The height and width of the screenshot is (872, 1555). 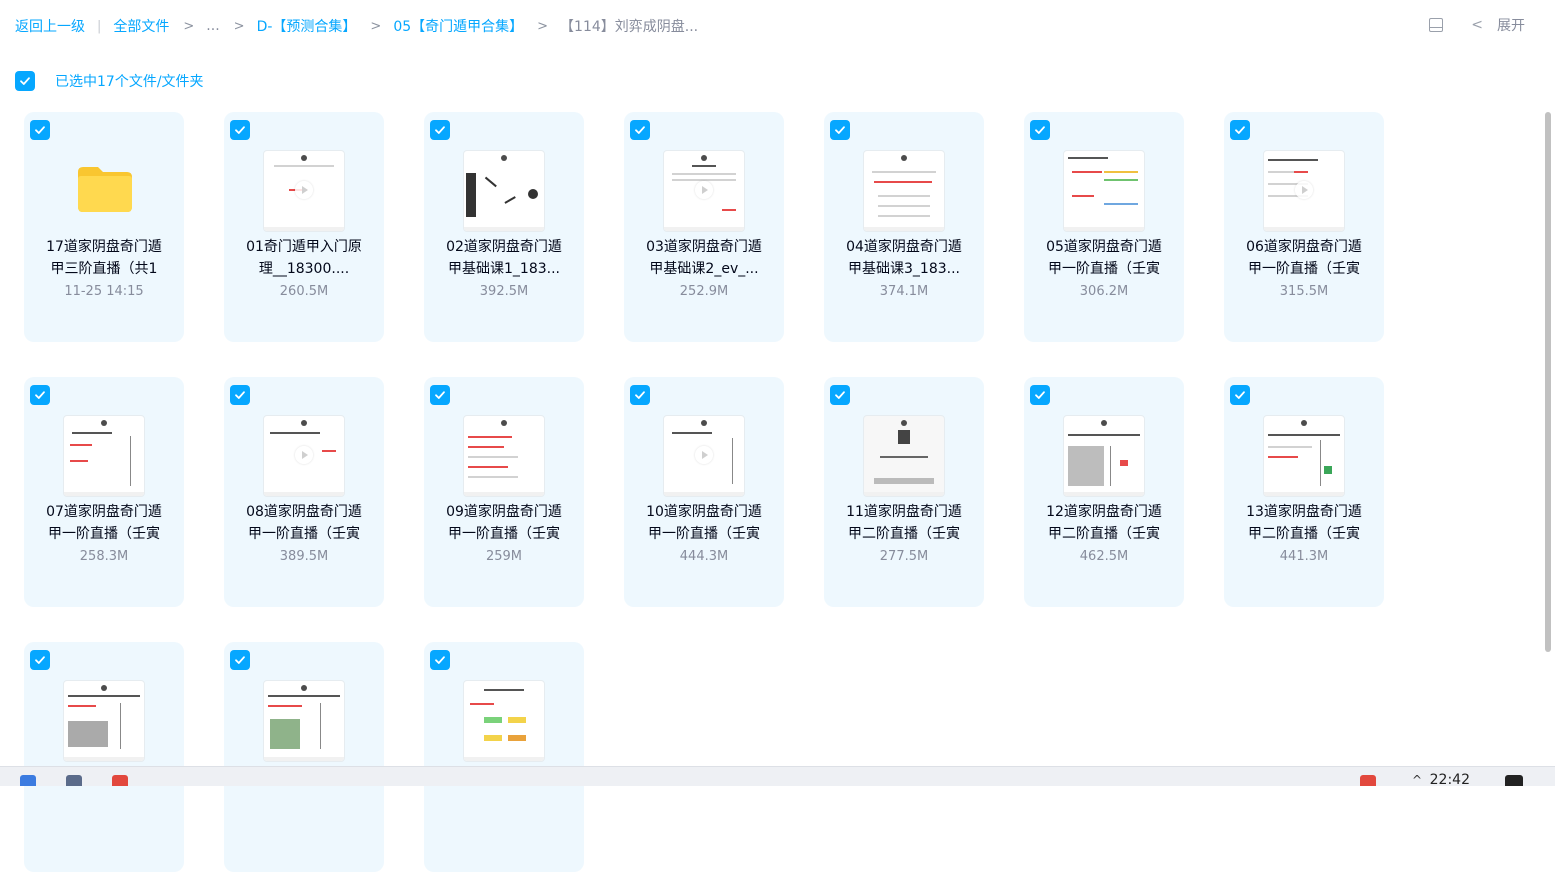 What do you see at coordinates (304, 227) in the screenshot?
I see `file-card-video: 01奇门遁甲入门原 理__18300.... 260.5M` at bounding box center [304, 227].